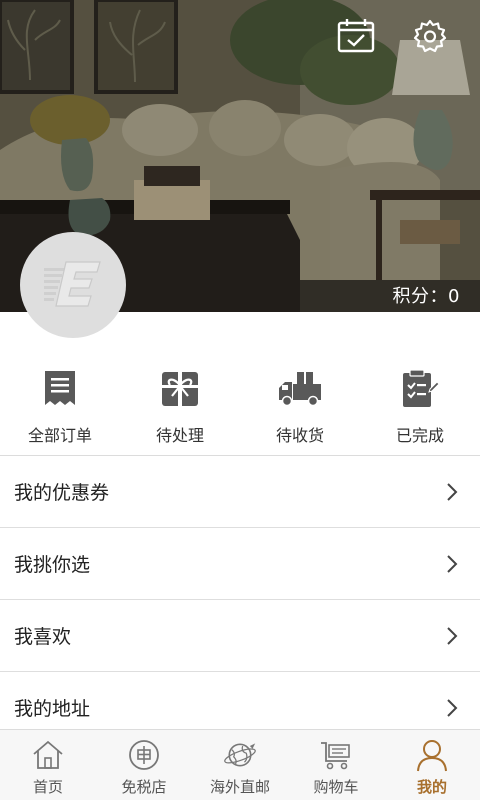 This screenshot has width=480, height=800. What do you see at coordinates (180, 389) in the screenshot?
I see `gift-box-icon` at bounding box center [180, 389].